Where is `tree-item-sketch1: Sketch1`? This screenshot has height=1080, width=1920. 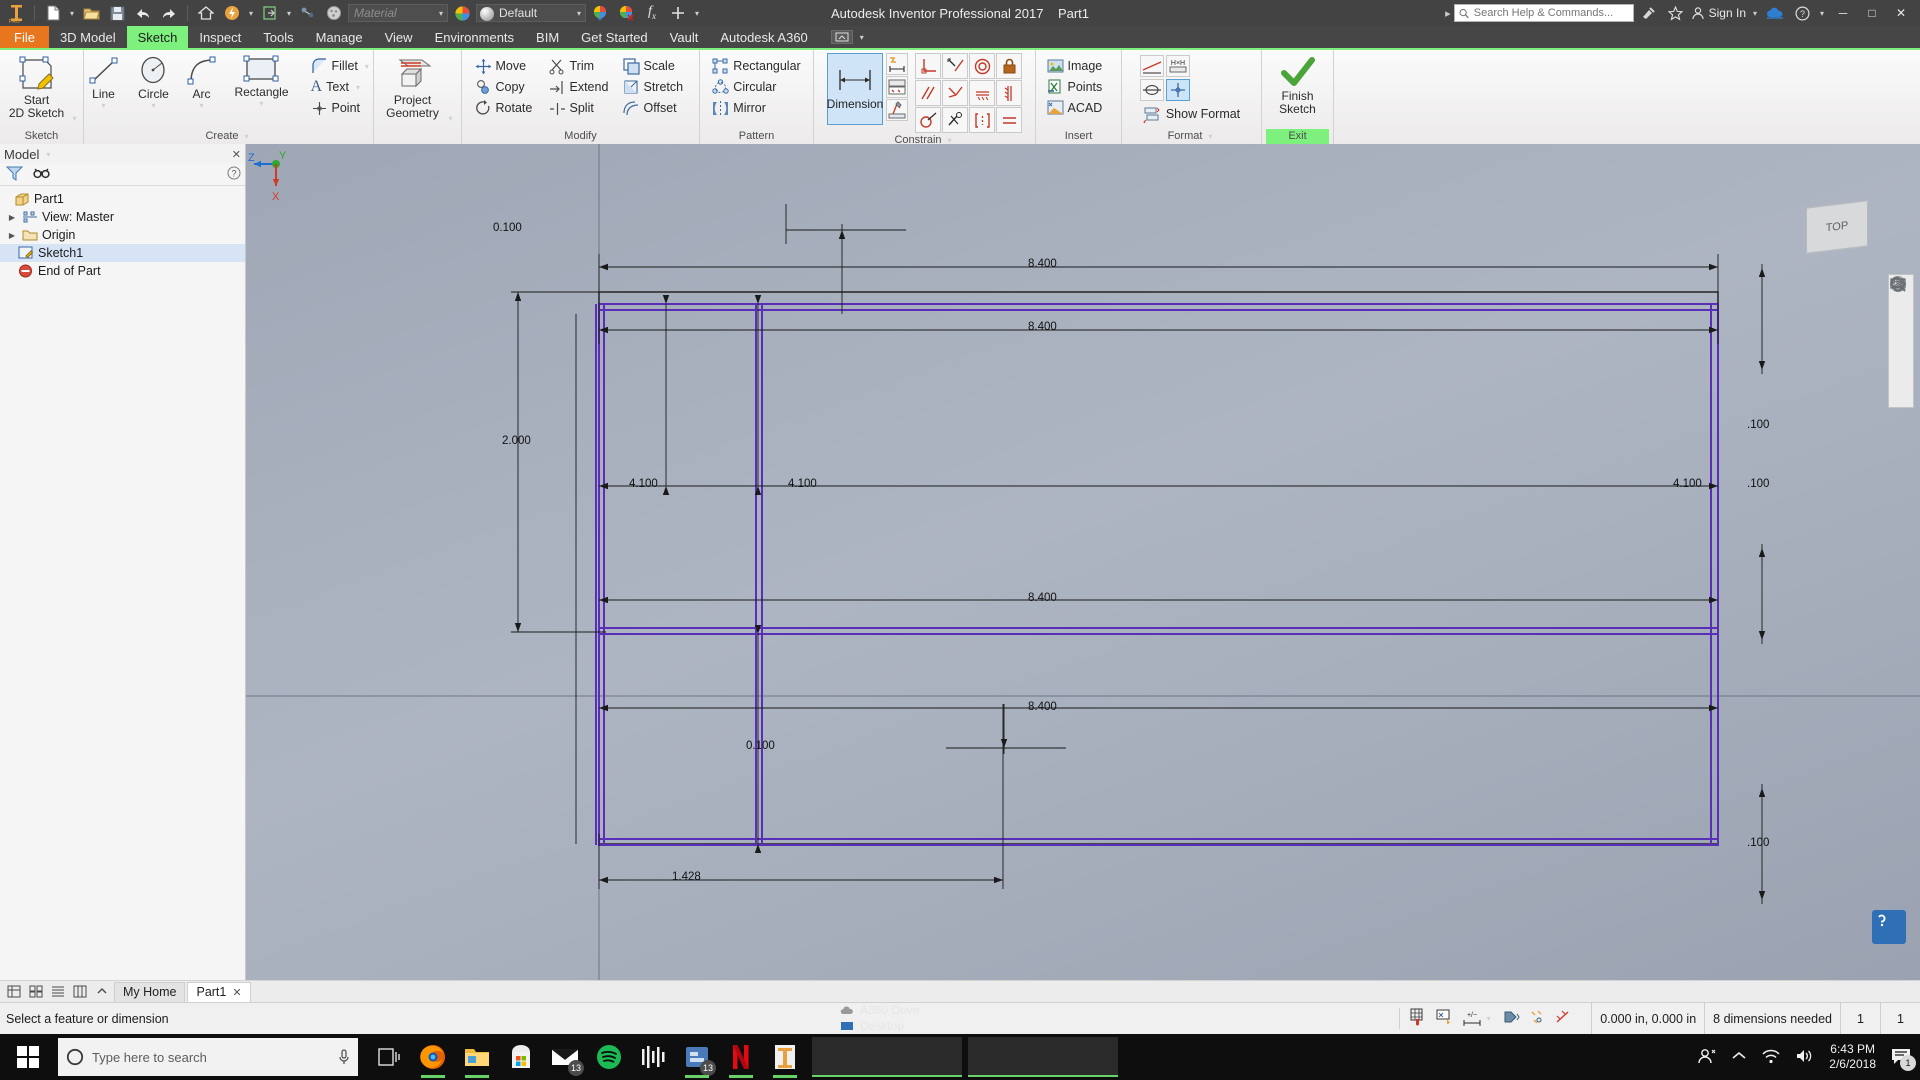
tree-item-sketch1: Sketch1 is located at coordinates (122, 253).